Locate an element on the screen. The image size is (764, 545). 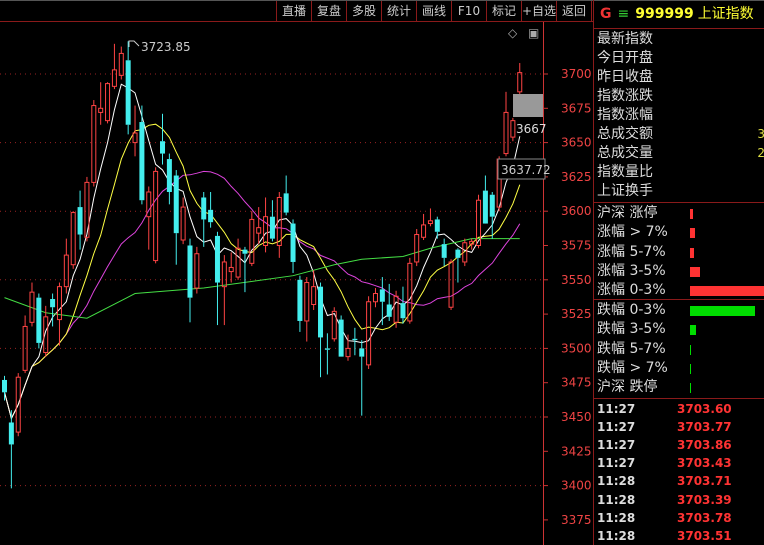
y-tick-label: 3400 is located at coordinates (576, 486).